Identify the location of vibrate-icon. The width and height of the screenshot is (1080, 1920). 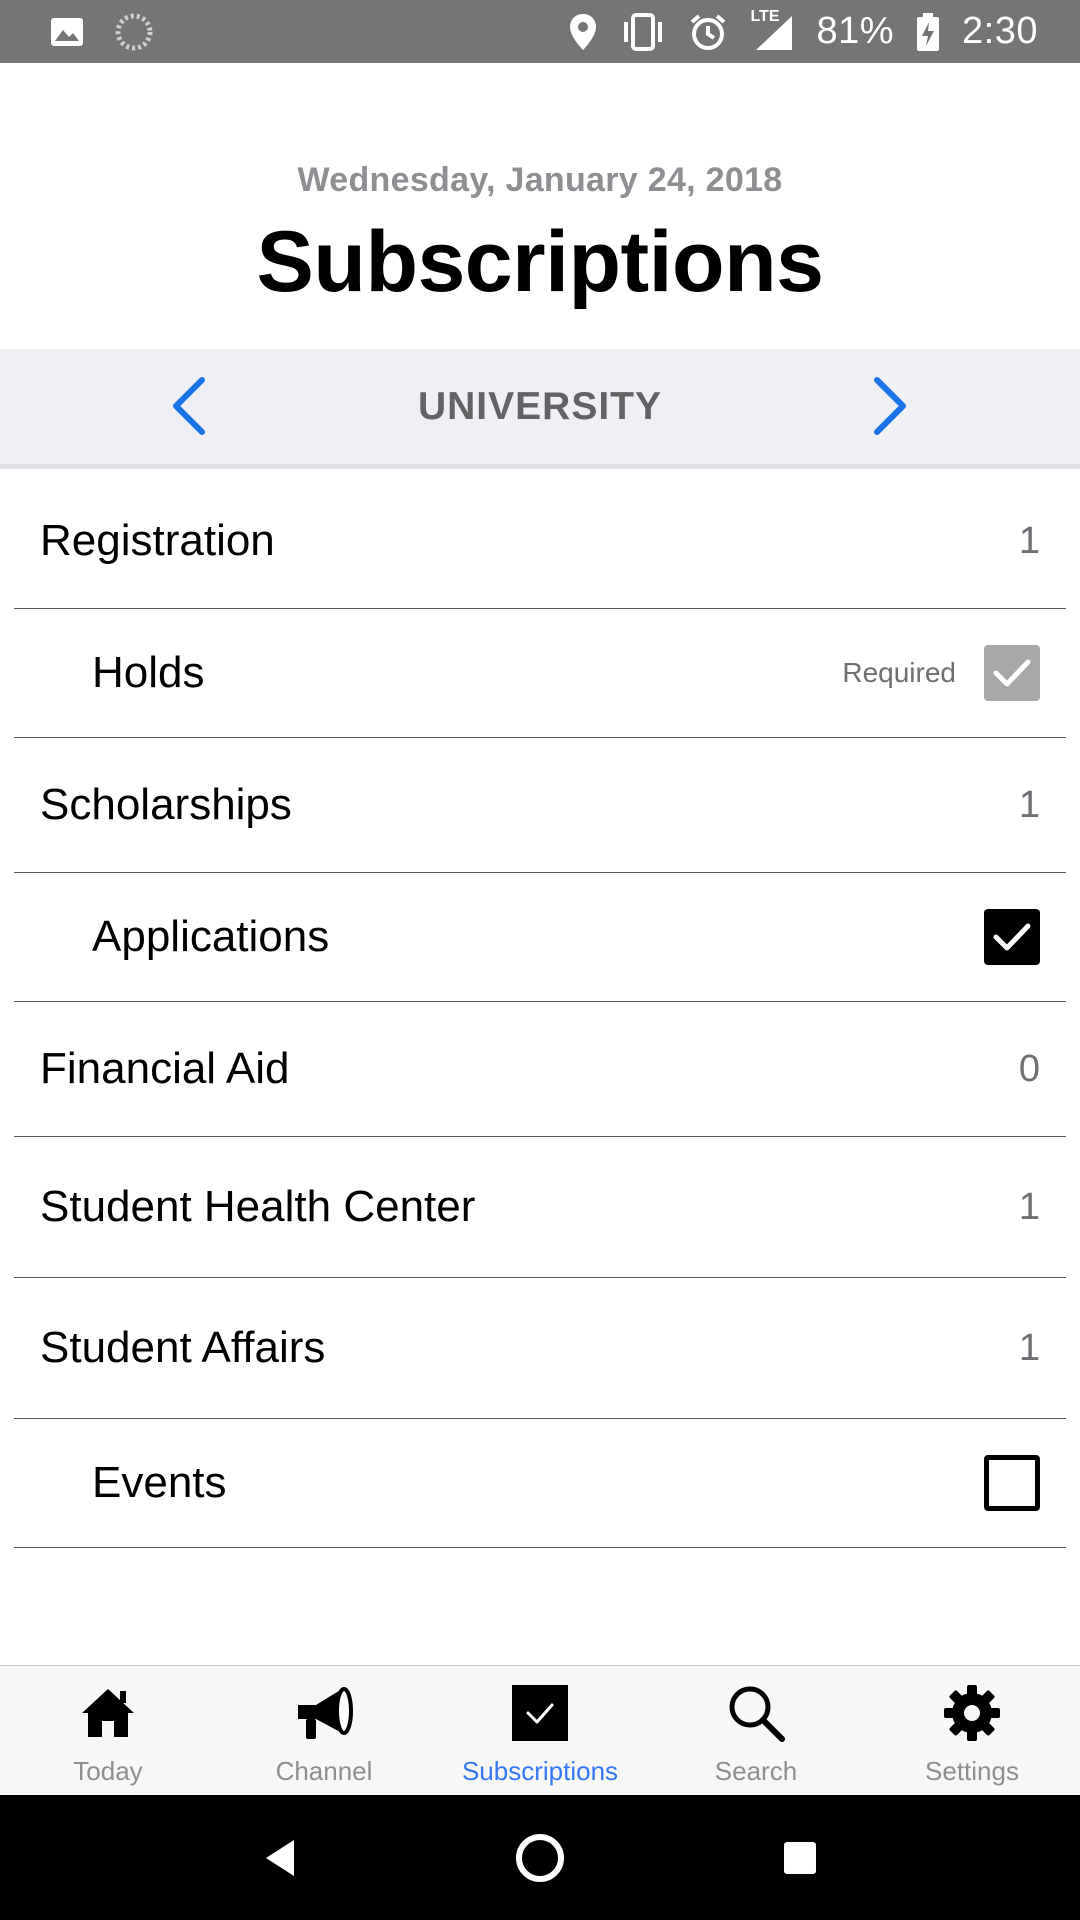
(643, 32).